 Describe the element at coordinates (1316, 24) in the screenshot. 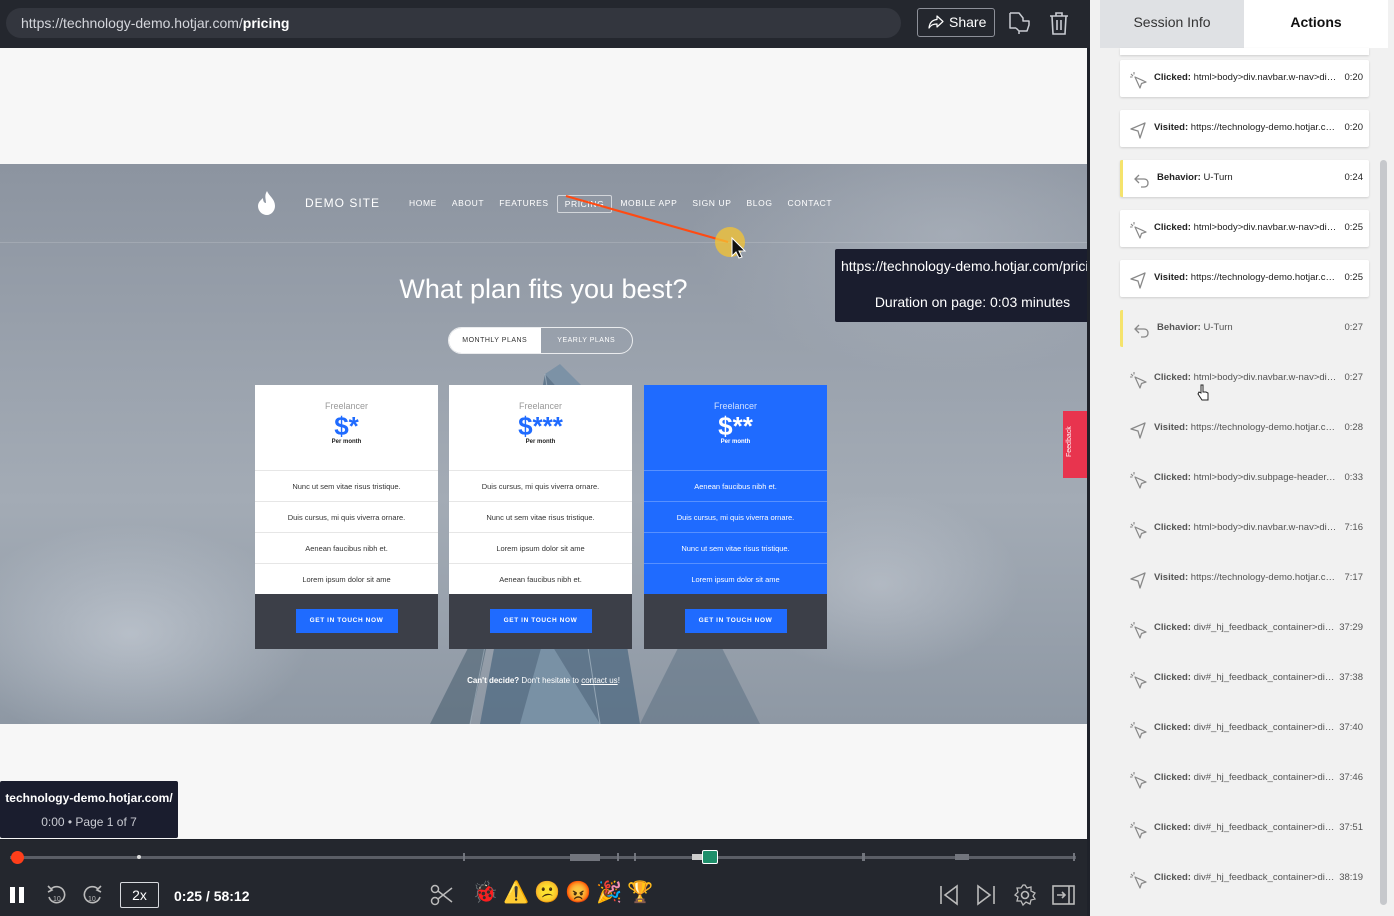

I see `tab-actions: Actions` at that location.